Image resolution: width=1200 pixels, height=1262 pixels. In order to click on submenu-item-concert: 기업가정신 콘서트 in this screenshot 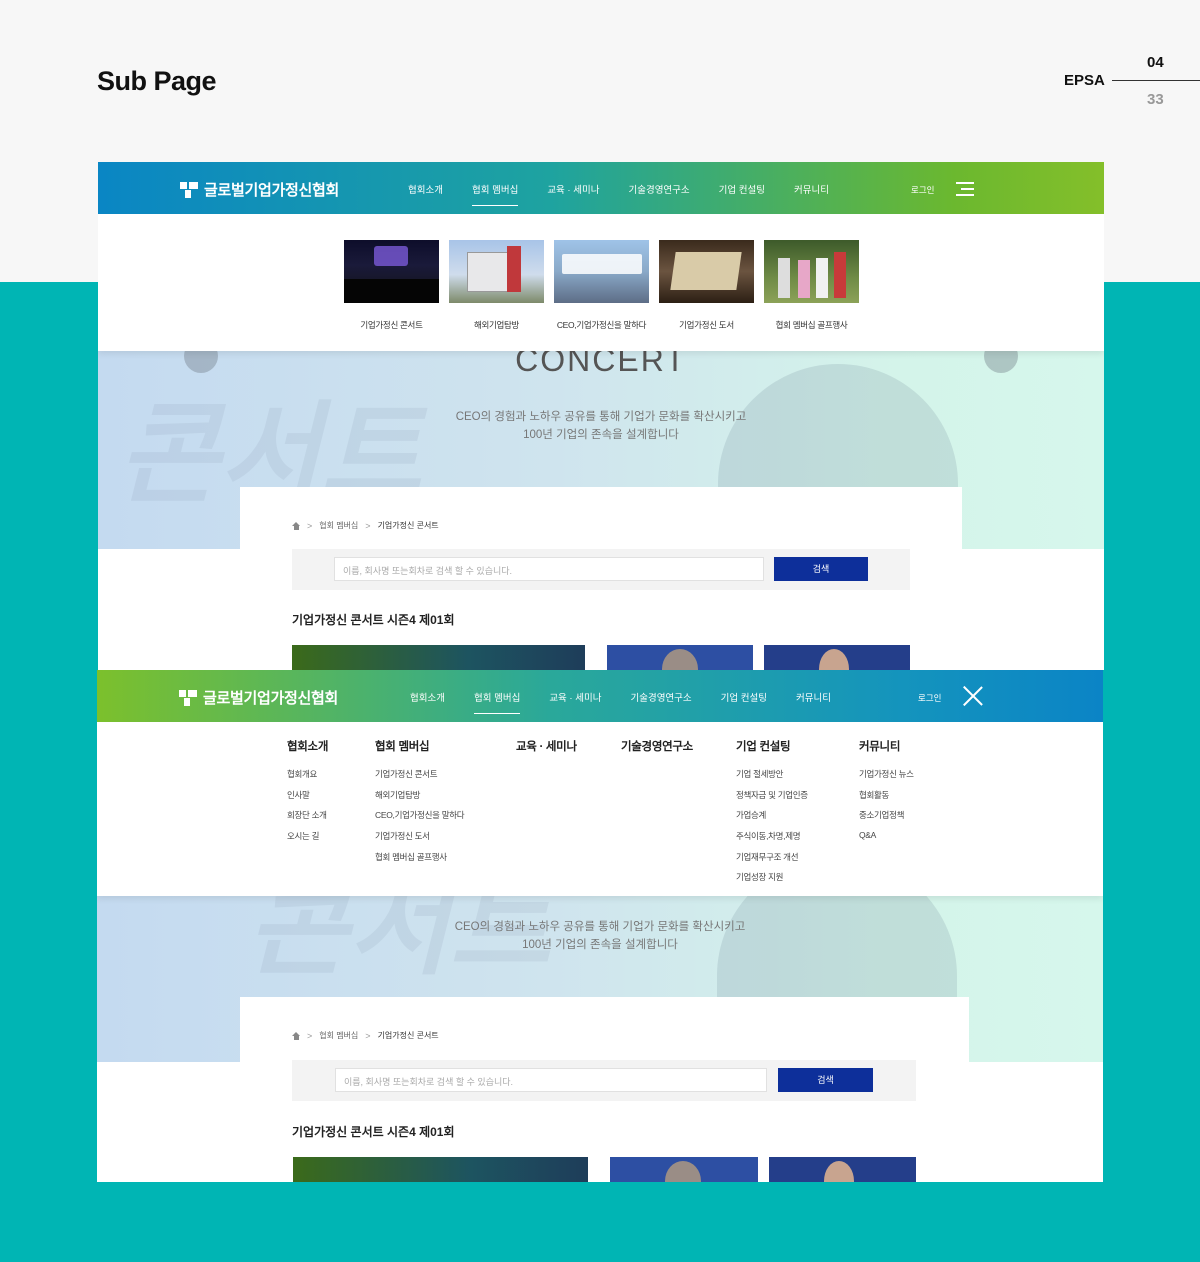, I will do `click(391, 285)`.